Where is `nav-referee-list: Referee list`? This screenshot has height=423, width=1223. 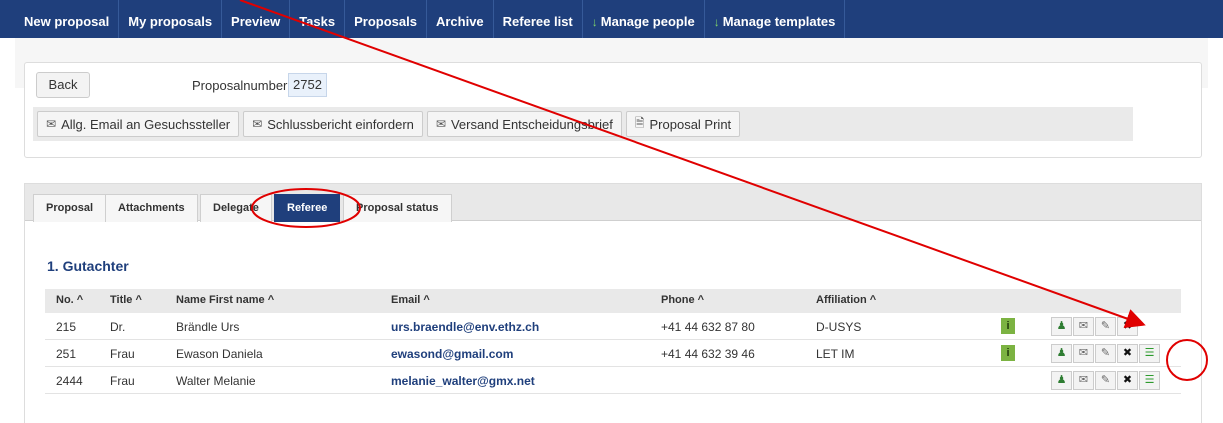
nav-referee-list: Referee list is located at coordinates (538, 19).